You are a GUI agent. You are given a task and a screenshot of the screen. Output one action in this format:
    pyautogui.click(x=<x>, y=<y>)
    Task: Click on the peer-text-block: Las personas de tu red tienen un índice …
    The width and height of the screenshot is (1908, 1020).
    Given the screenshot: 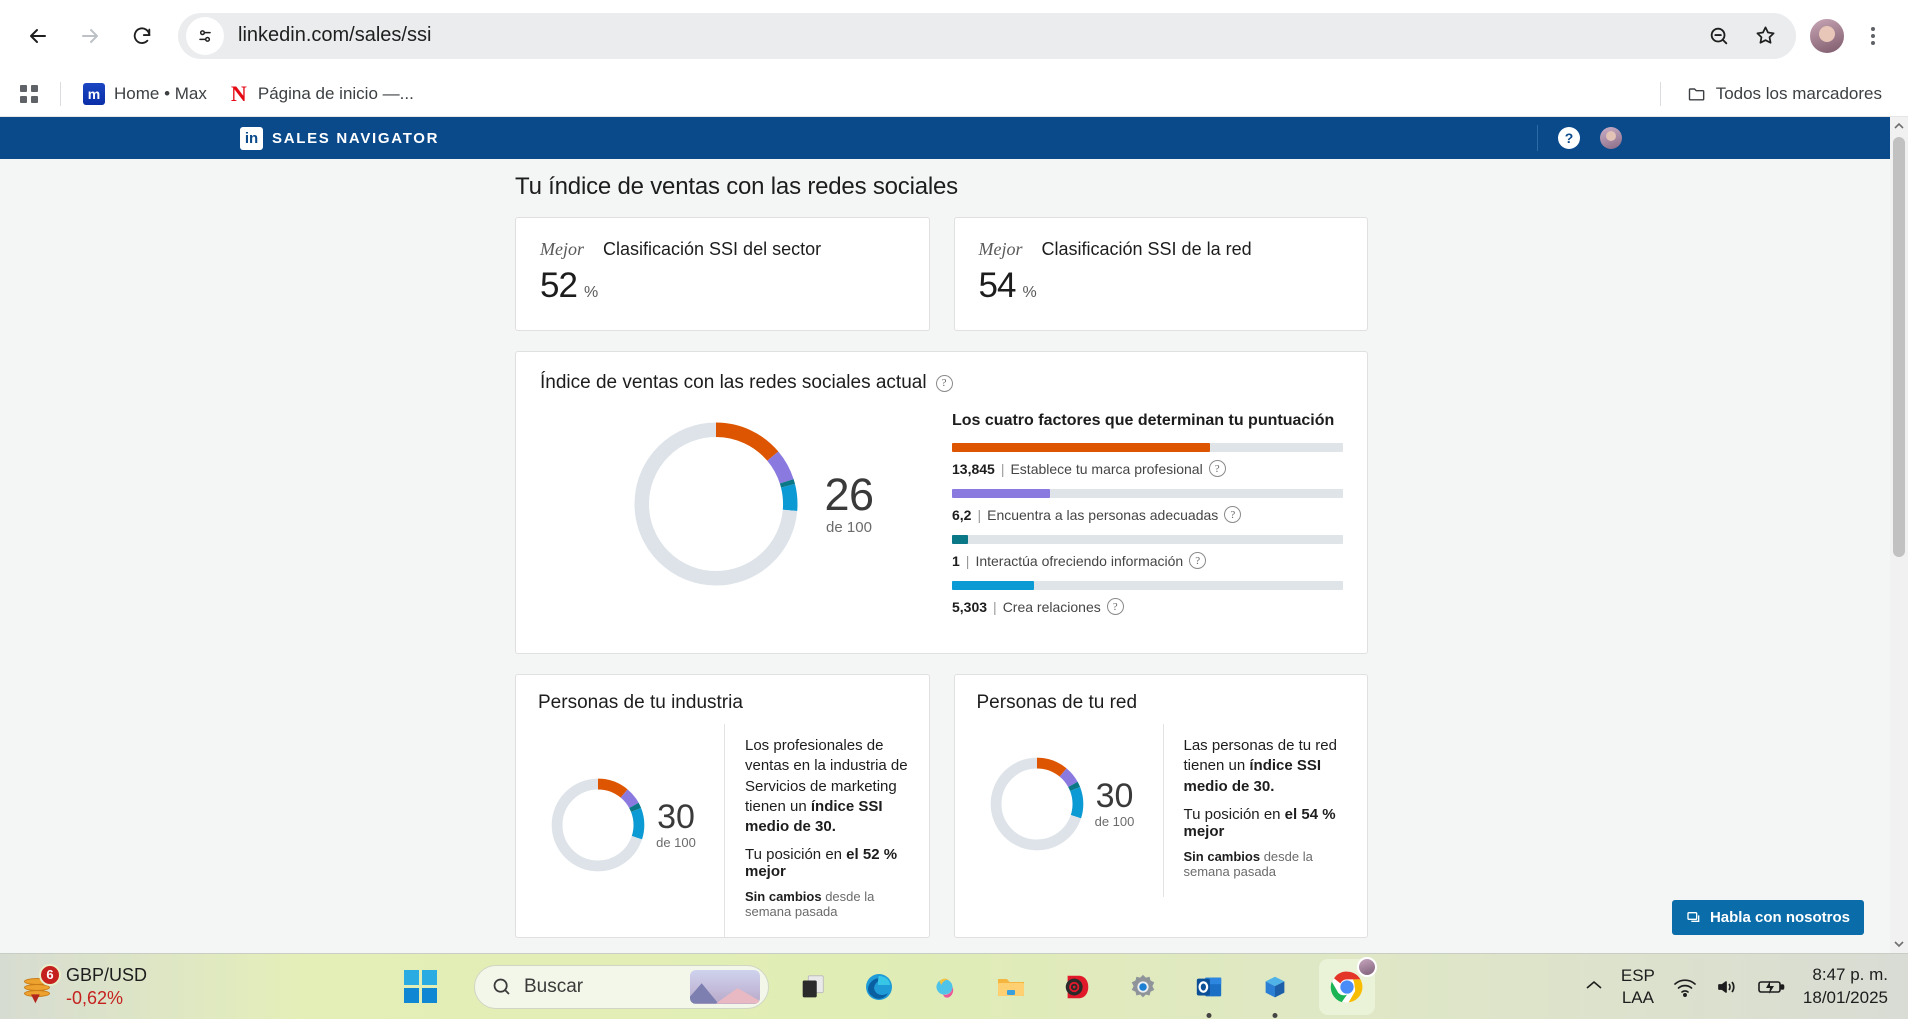 What is the action you would take?
    pyautogui.click(x=1265, y=810)
    